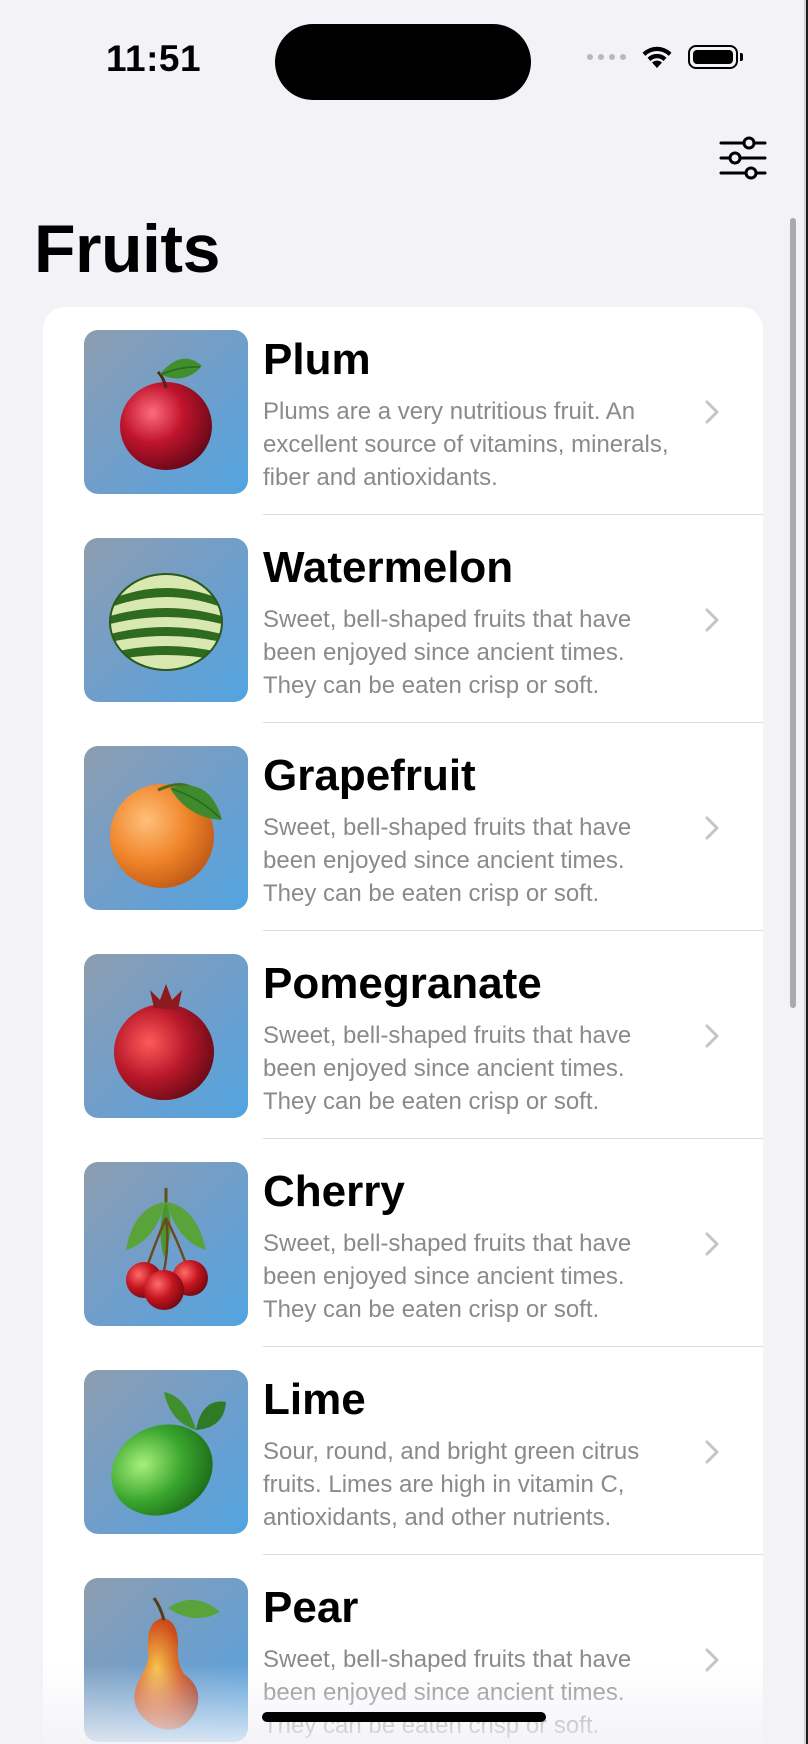 This screenshot has width=808, height=1744. What do you see at coordinates (166, 828) in the screenshot?
I see `grapefruit-image` at bounding box center [166, 828].